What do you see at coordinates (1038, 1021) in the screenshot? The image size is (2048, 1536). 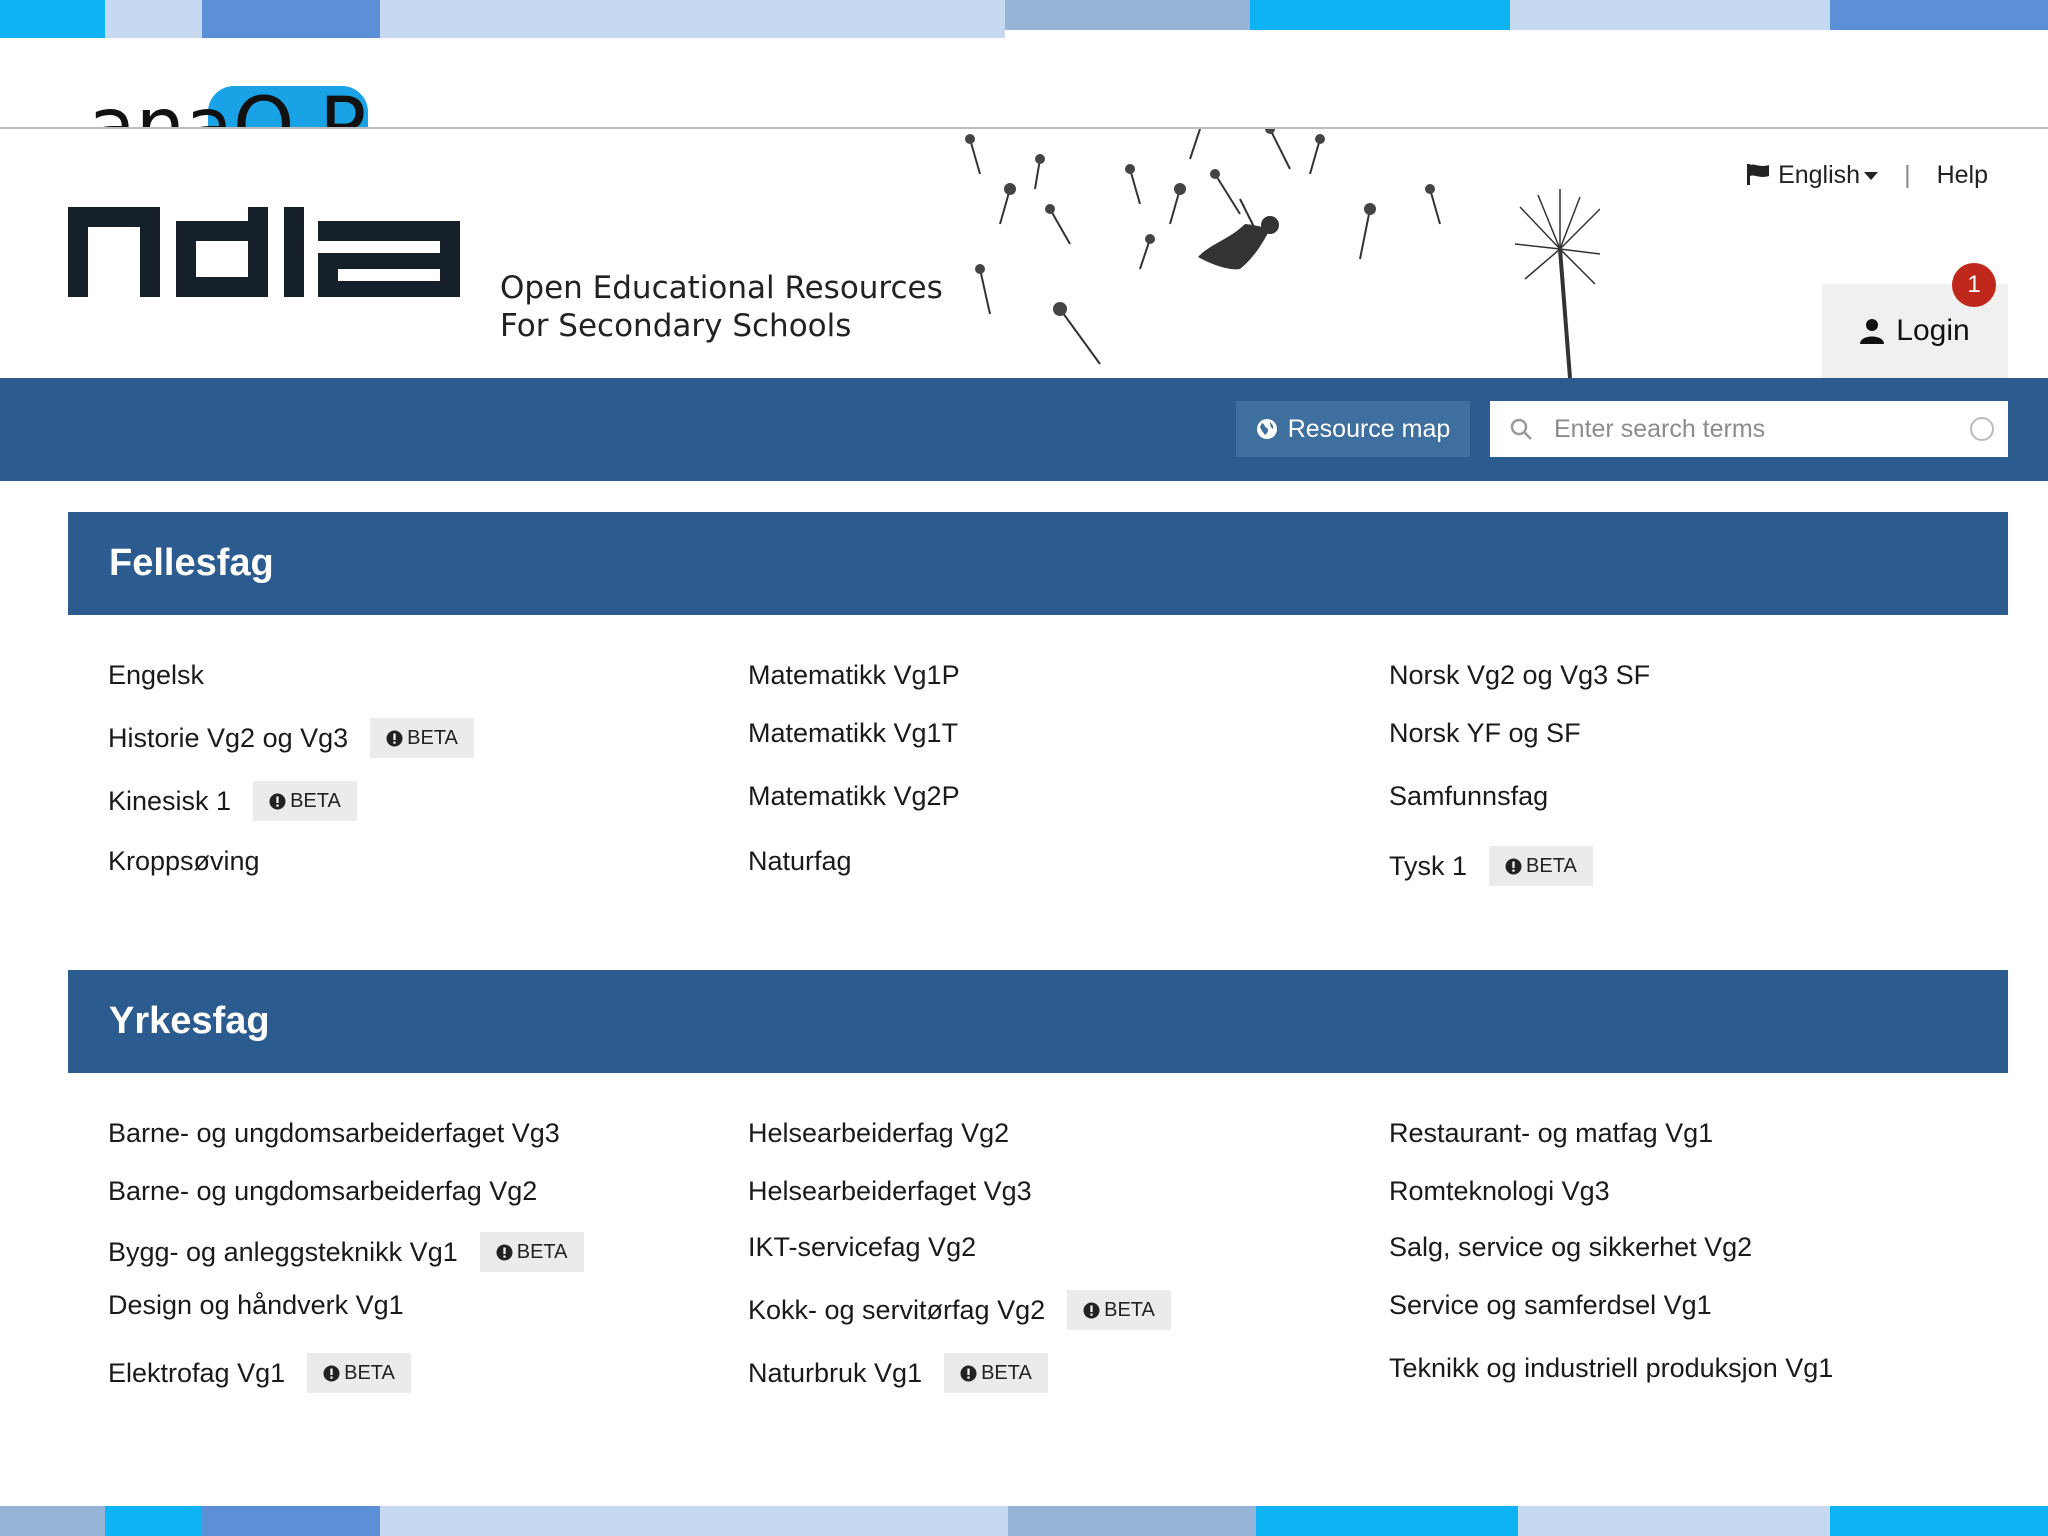 I see `section-header-yrkesfag: Yrkesfag` at bounding box center [1038, 1021].